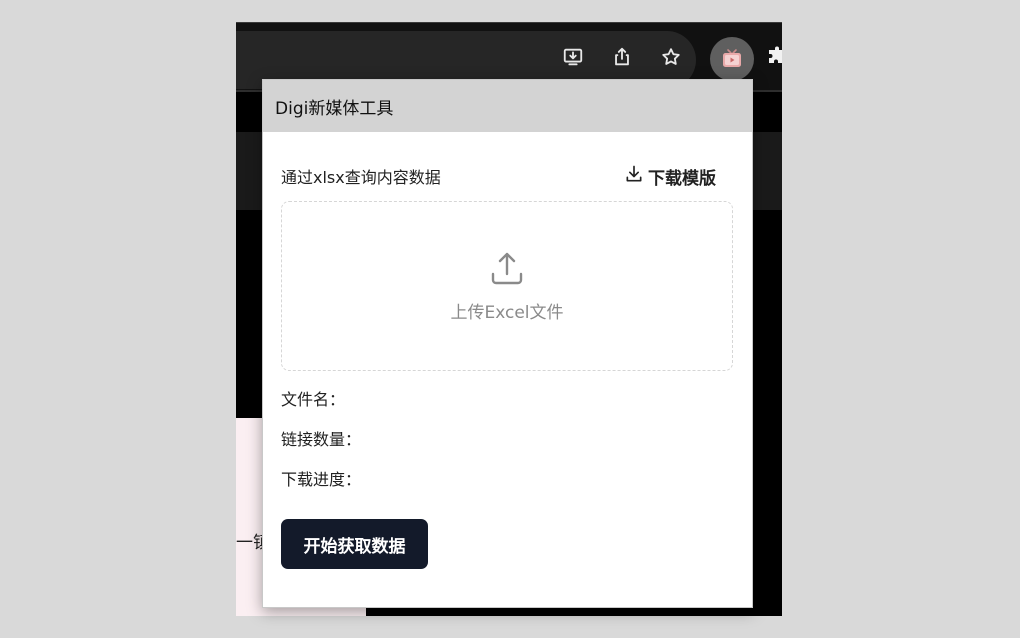 The height and width of the screenshot is (638, 1020). I want to click on star-icon, so click(671, 57).